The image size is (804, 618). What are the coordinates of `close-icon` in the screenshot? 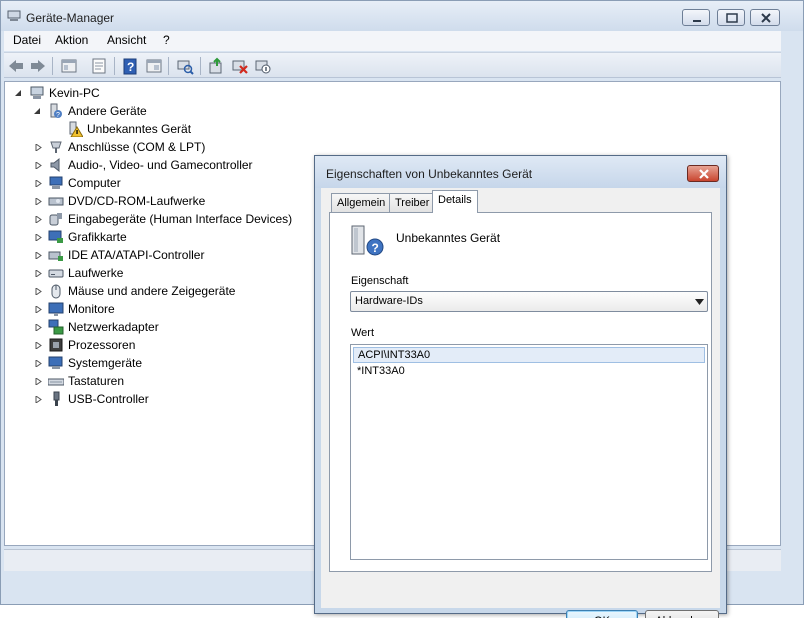 It's located at (704, 174).